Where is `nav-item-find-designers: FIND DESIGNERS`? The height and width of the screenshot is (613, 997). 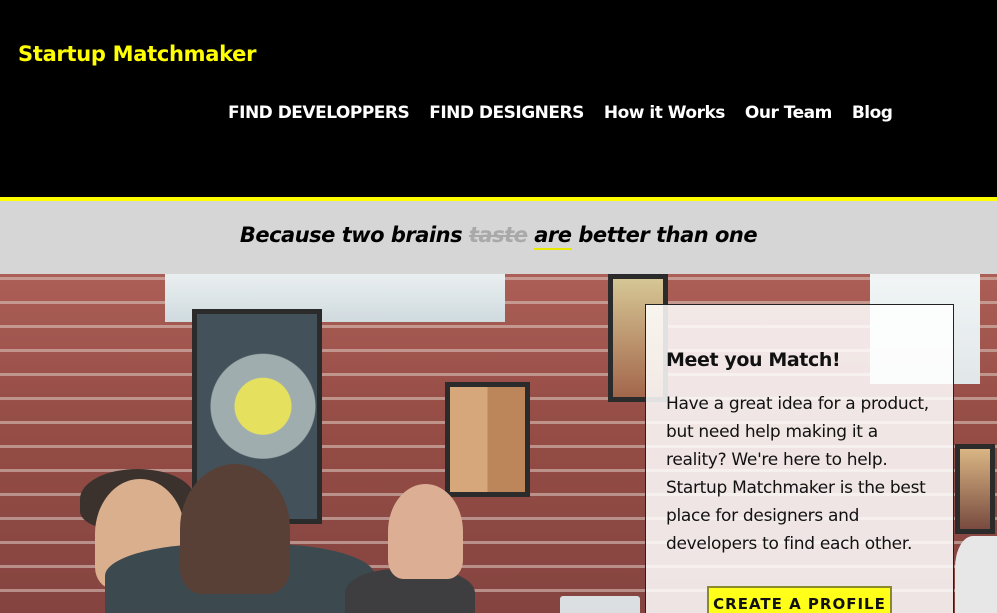
nav-item-find-designers: FIND DESIGNERS is located at coordinates (506, 113).